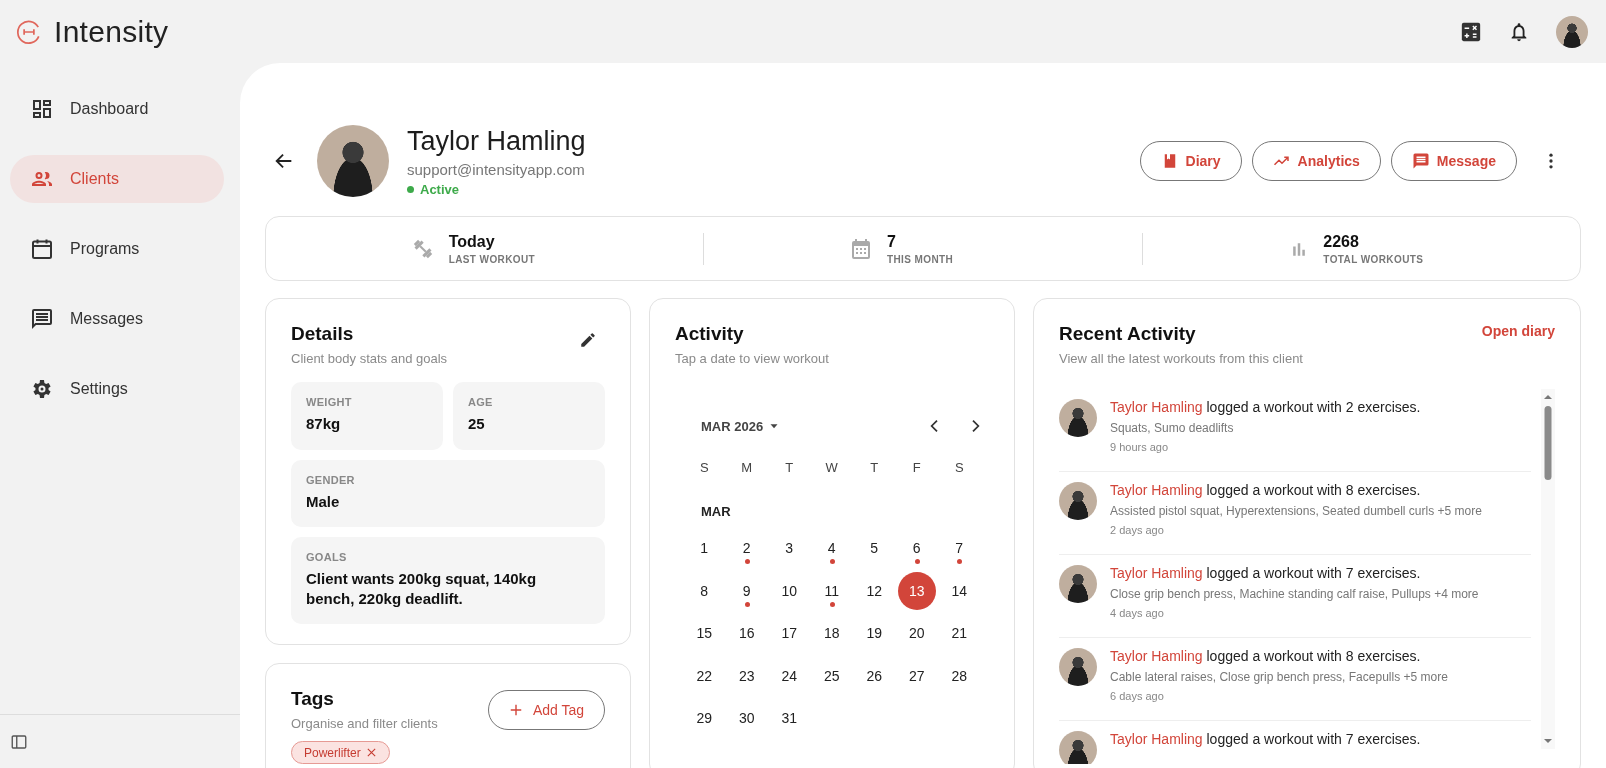  Describe the element at coordinates (496, 169) in the screenshot. I see `client-email: support@intensityapp.com` at that location.